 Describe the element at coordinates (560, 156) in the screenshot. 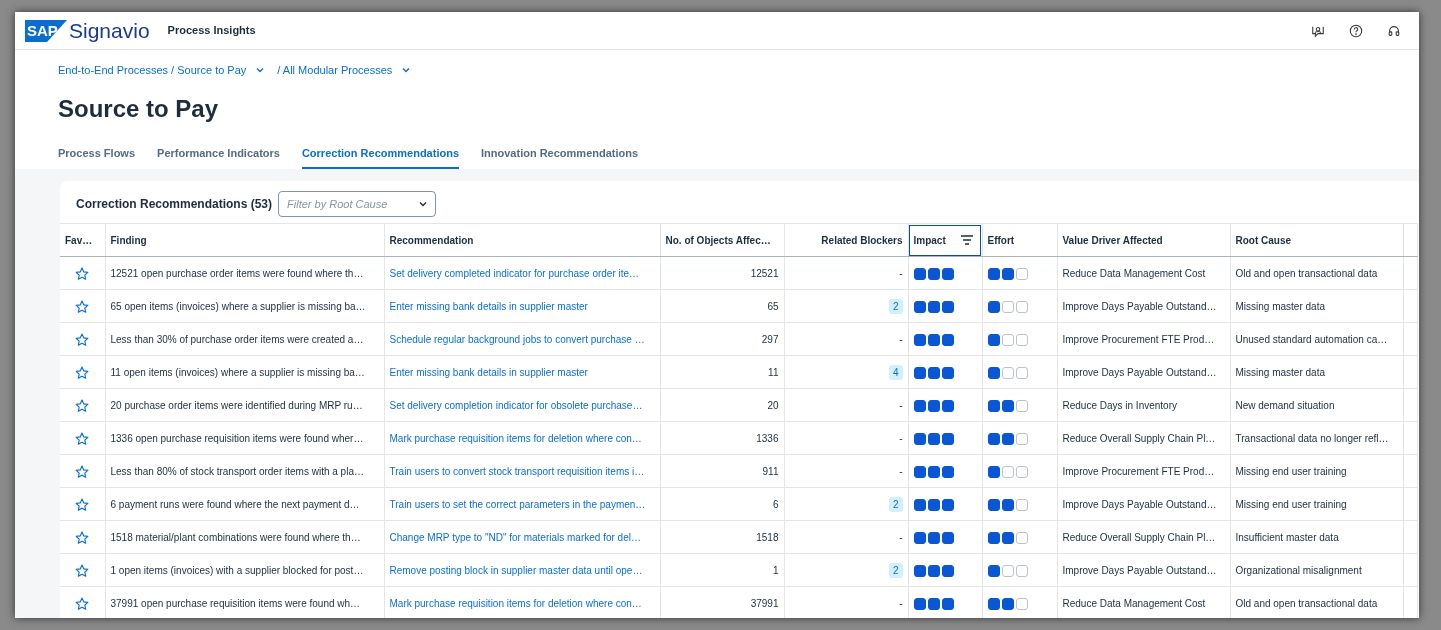

I see `tab: Innovation Recommendations` at that location.